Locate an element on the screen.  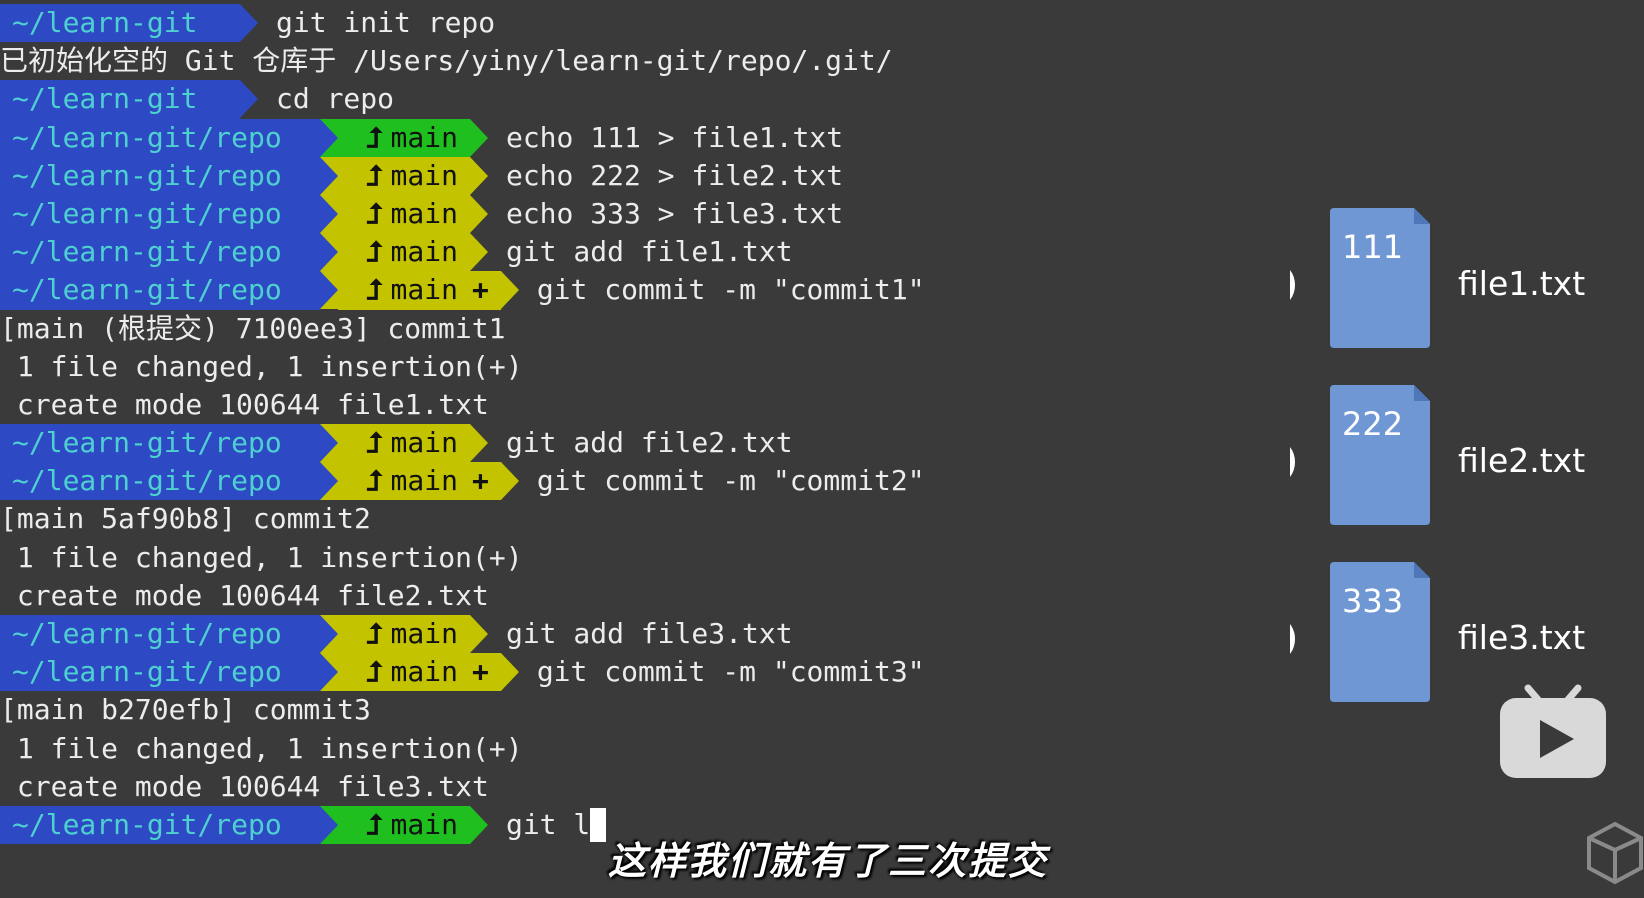
commit-node-group: 111 file1.txt is located at coordinates (1437, 278).